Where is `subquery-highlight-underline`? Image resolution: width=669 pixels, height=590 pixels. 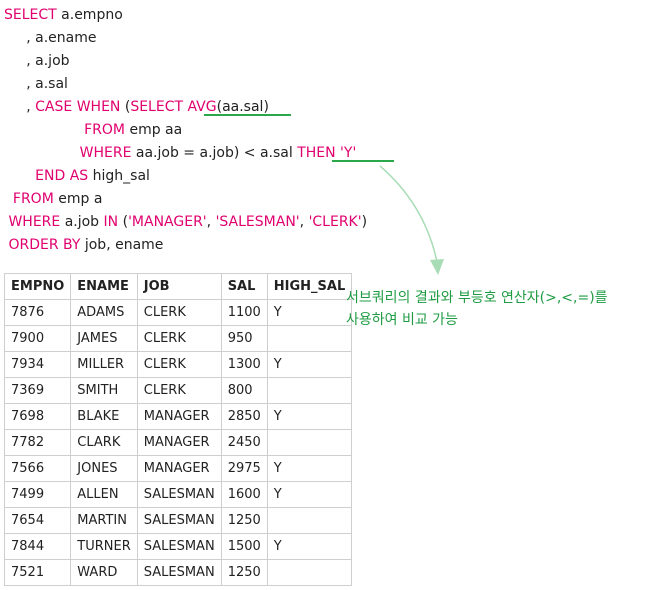 subquery-highlight-underline is located at coordinates (247, 115).